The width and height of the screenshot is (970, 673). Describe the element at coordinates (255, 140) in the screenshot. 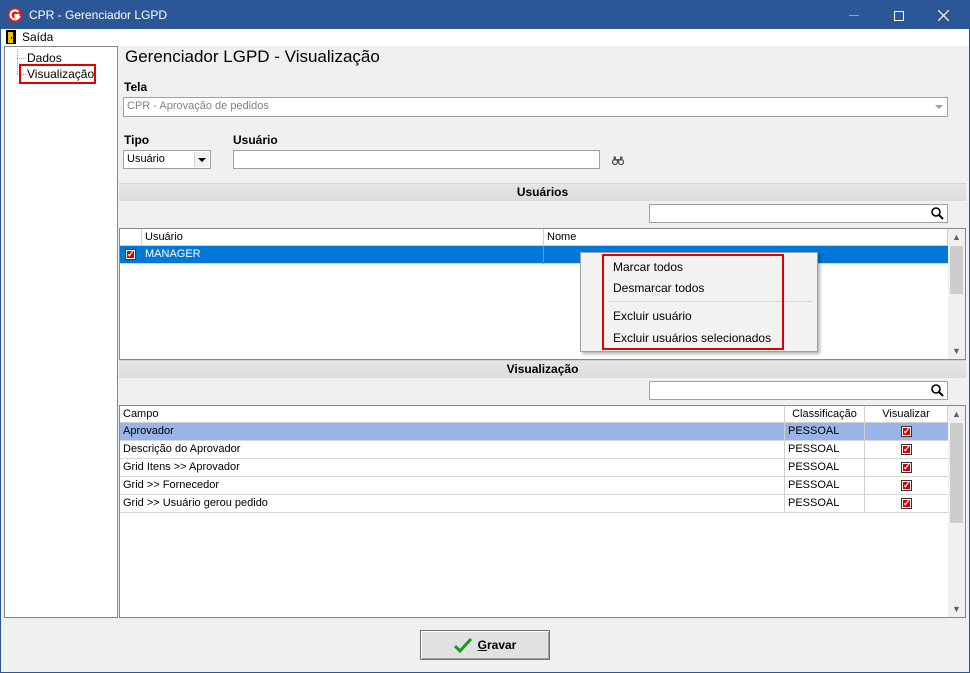

I see `usuario-label: Usuário` at that location.